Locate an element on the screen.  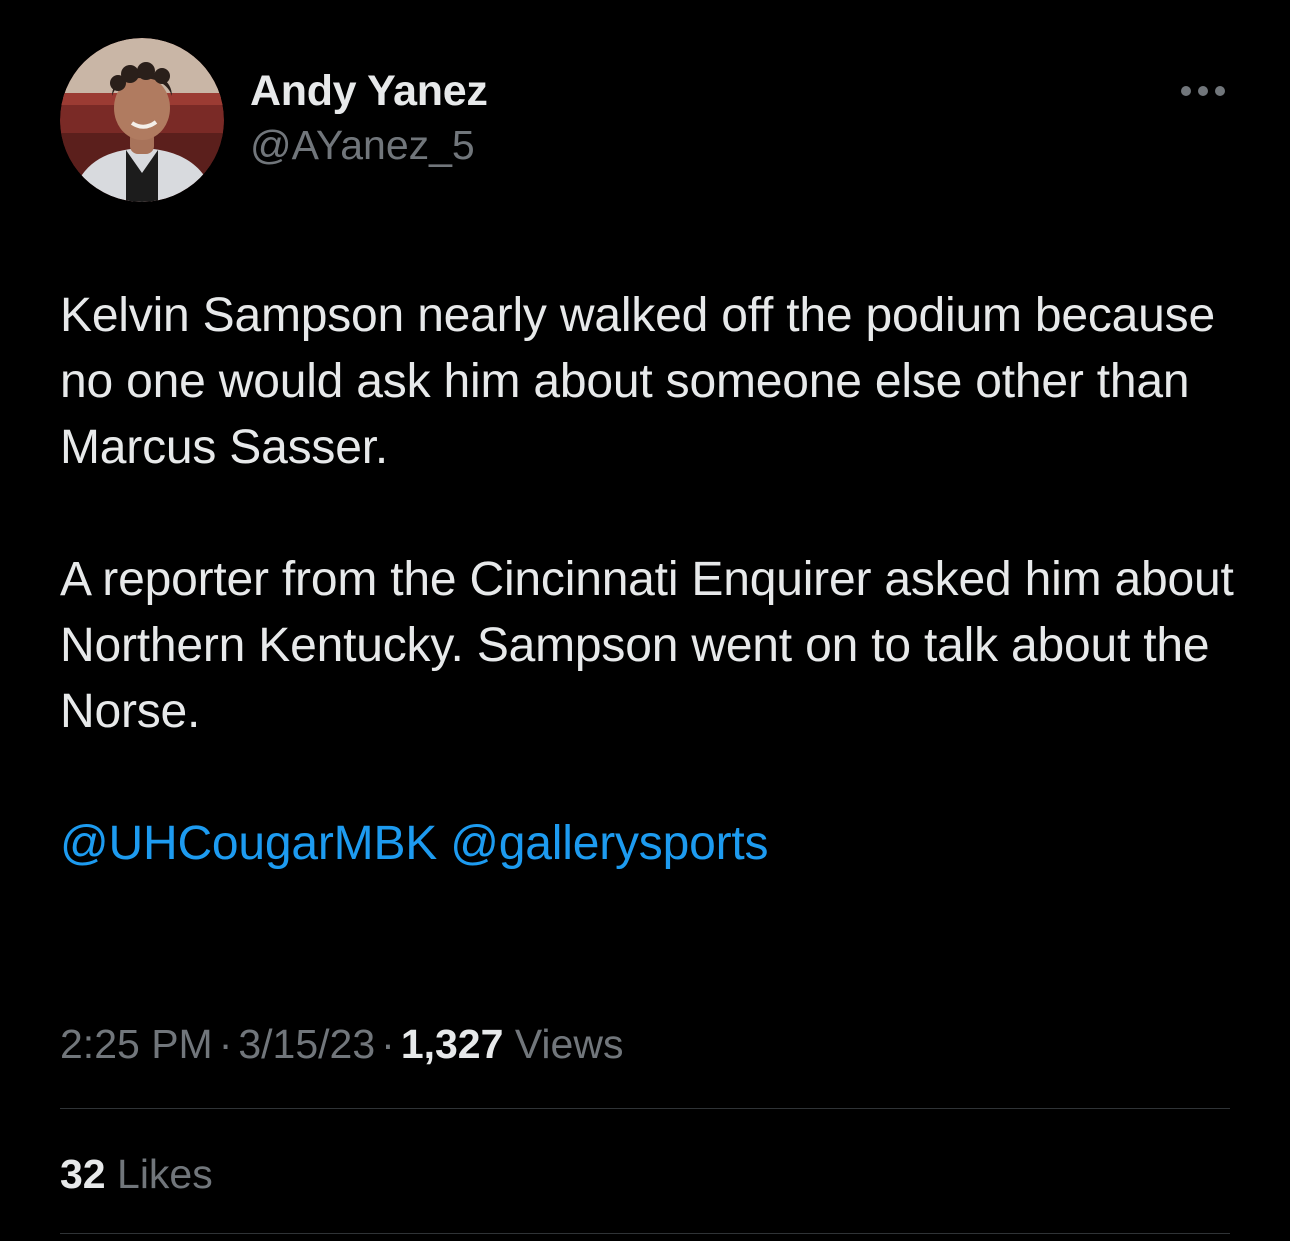
likes-label: Likes is located at coordinates (165, 1174).